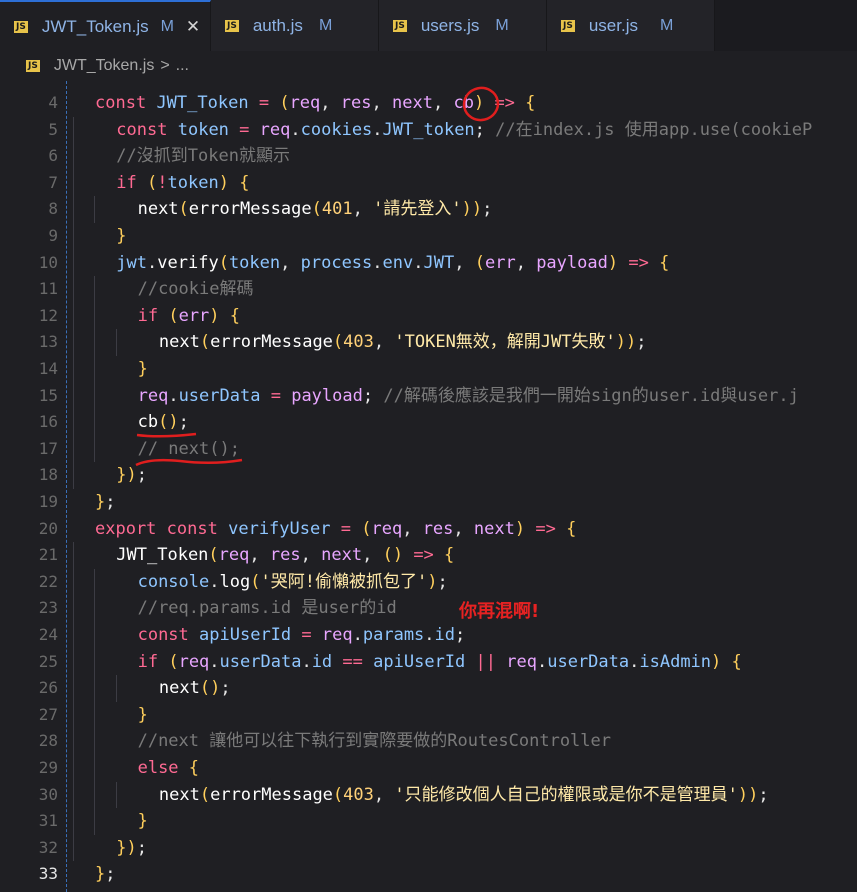 The width and height of the screenshot is (857, 892). Describe the element at coordinates (48, 528) in the screenshot. I see `line-number: 20` at that location.